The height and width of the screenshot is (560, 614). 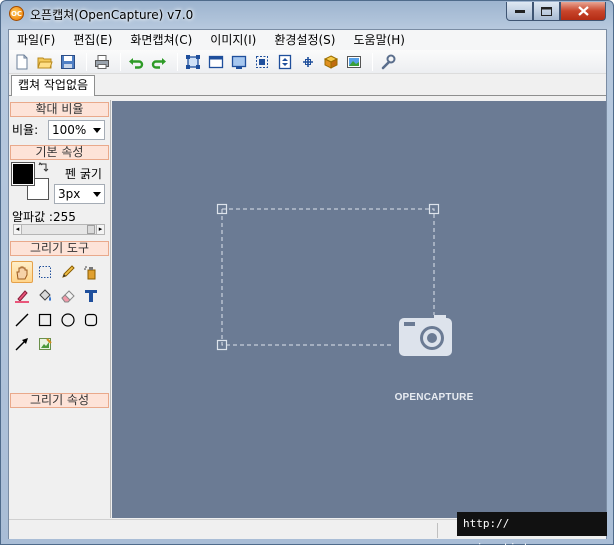 I want to click on capture-object-icon, so click(x=262, y=62).